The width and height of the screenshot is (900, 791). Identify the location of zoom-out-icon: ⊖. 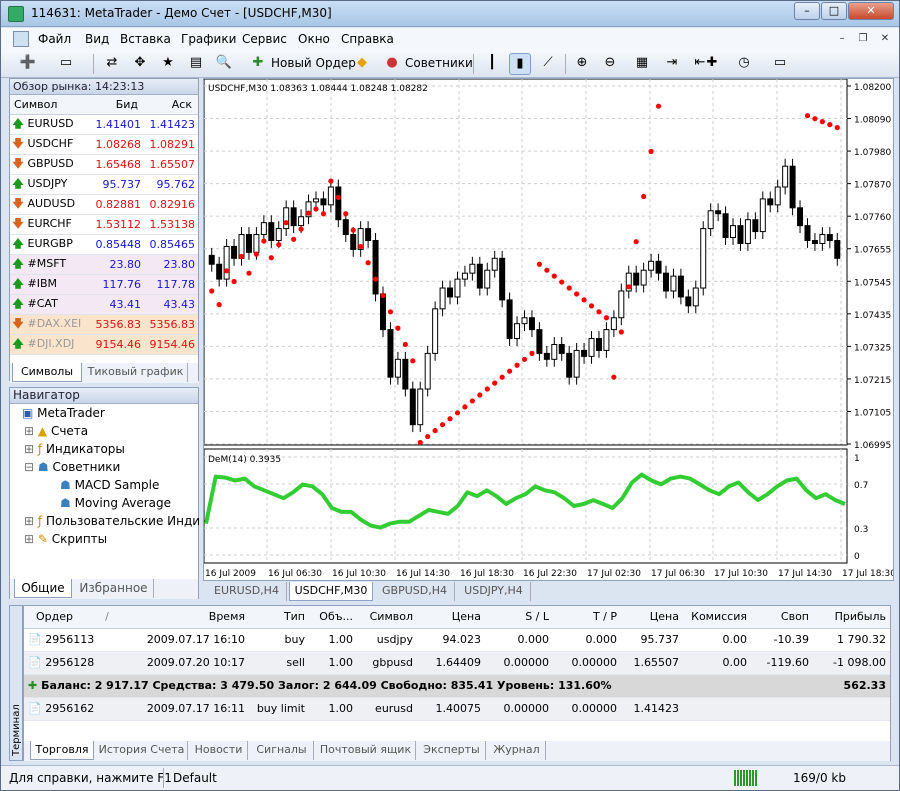
(610, 64).